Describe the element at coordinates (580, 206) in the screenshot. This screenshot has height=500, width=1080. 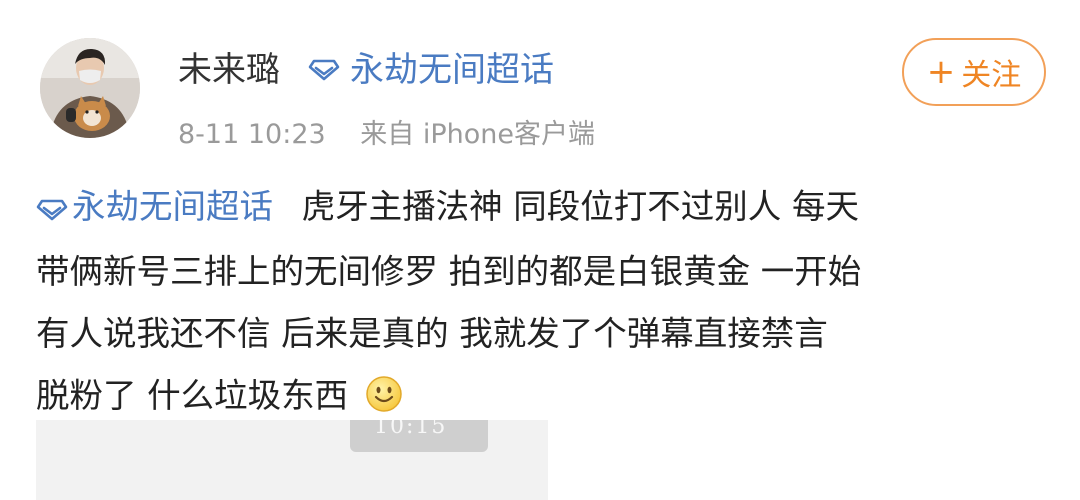
I see `post-text-line-1: 虎牙主播法神 同段位打不过别人 每天` at that location.